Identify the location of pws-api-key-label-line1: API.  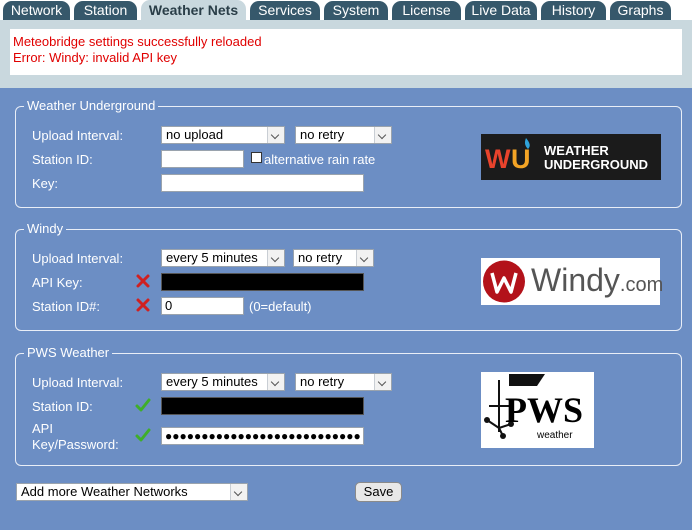
(42, 428).